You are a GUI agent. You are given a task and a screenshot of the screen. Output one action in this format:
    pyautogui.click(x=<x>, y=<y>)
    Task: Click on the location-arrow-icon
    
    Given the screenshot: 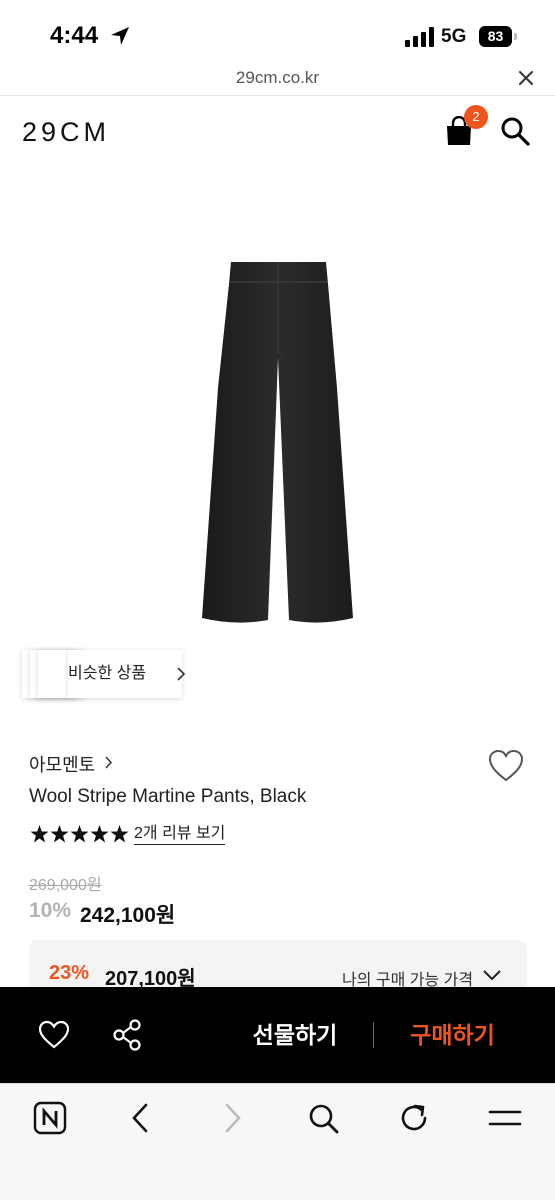 What is the action you would take?
    pyautogui.click(x=120, y=36)
    